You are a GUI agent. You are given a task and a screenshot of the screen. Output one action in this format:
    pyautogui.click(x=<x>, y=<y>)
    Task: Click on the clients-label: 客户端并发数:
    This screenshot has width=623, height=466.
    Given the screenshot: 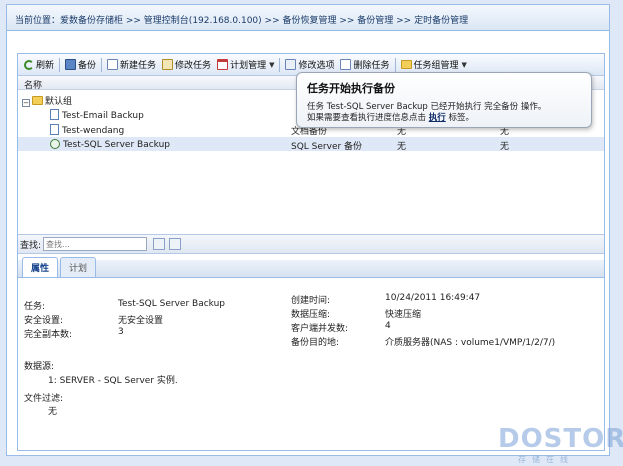 What is the action you would take?
    pyautogui.click(x=320, y=329)
    